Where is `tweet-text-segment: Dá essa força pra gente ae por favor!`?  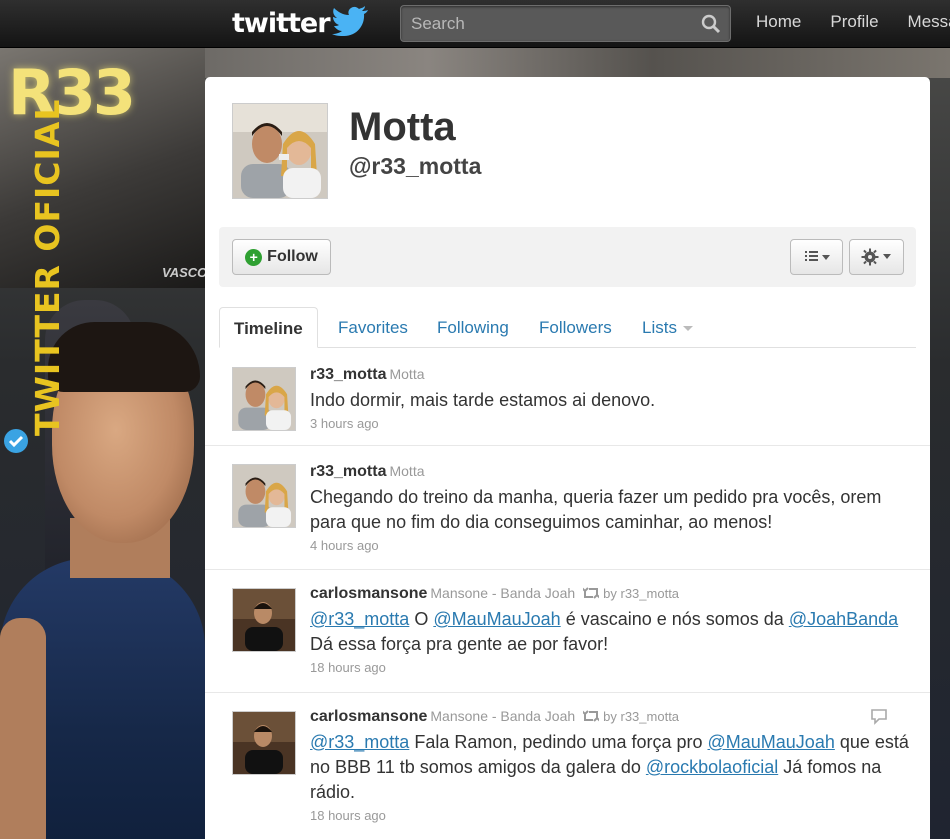
tweet-text-segment: Dá essa força pra gente ae por favor! is located at coordinates (459, 644).